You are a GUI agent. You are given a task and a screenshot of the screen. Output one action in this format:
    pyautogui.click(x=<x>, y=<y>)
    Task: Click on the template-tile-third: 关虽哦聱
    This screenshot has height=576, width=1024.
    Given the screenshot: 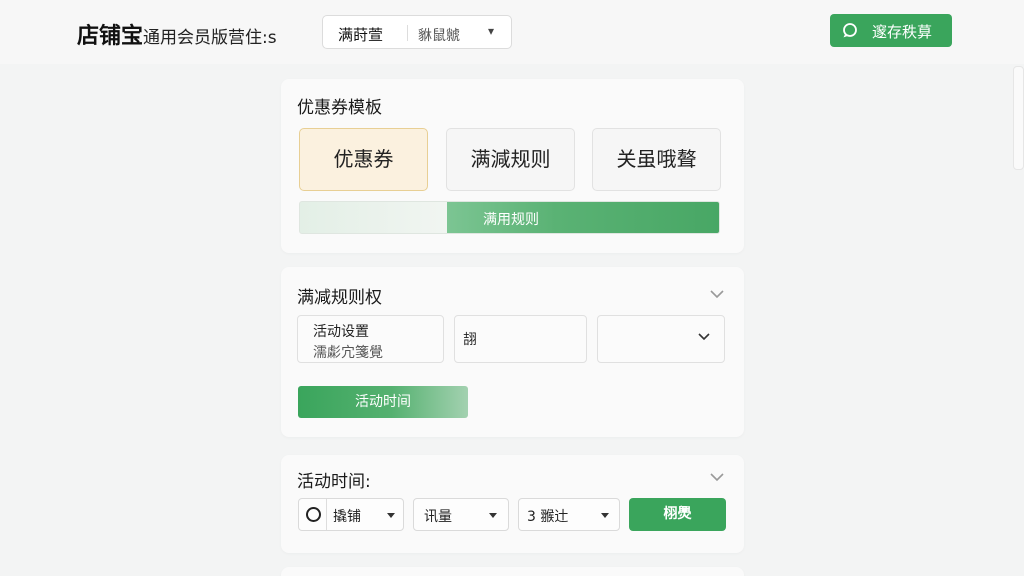 What is the action you would take?
    pyautogui.click(x=656, y=159)
    